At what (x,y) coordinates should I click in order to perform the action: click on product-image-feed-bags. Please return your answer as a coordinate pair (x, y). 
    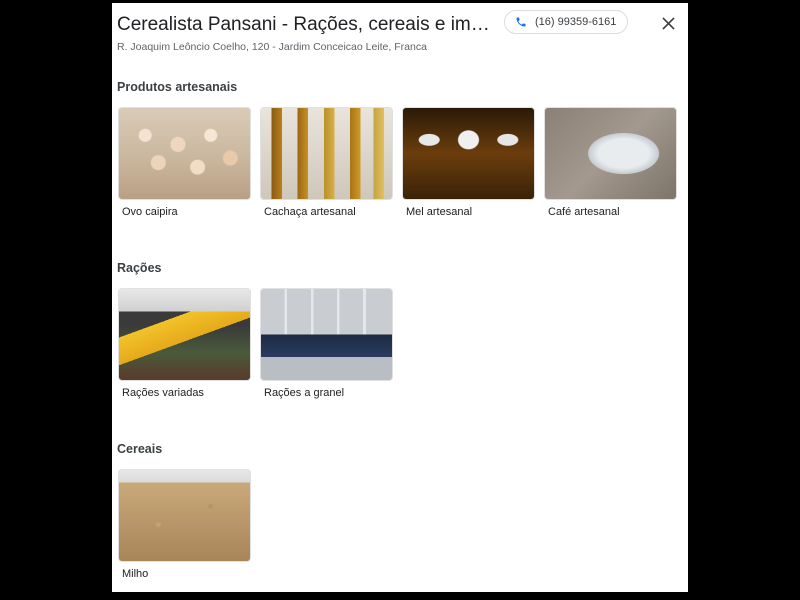
    Looking at the image, I should click on (184, 334).